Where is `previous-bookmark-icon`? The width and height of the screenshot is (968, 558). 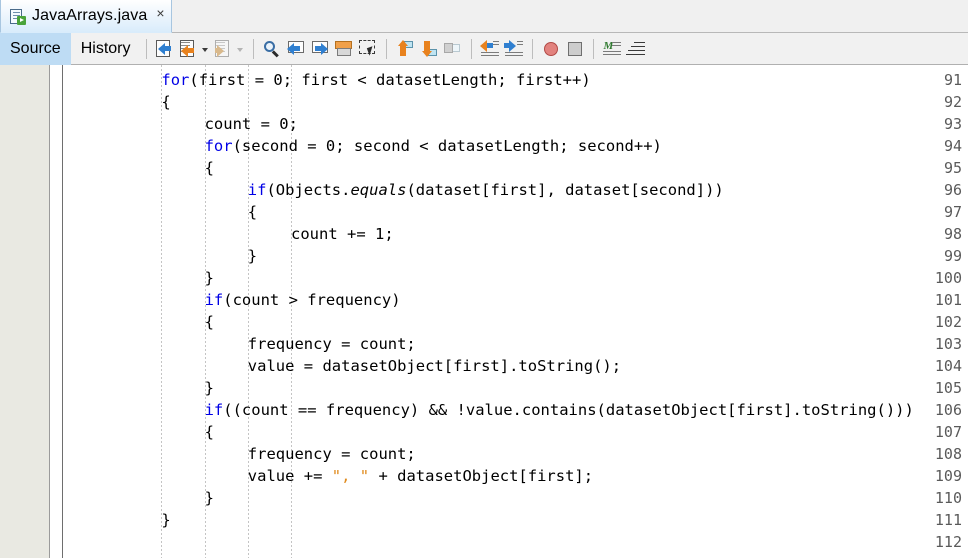
previous-bookmark-icon is located at coordinates (189, 49).